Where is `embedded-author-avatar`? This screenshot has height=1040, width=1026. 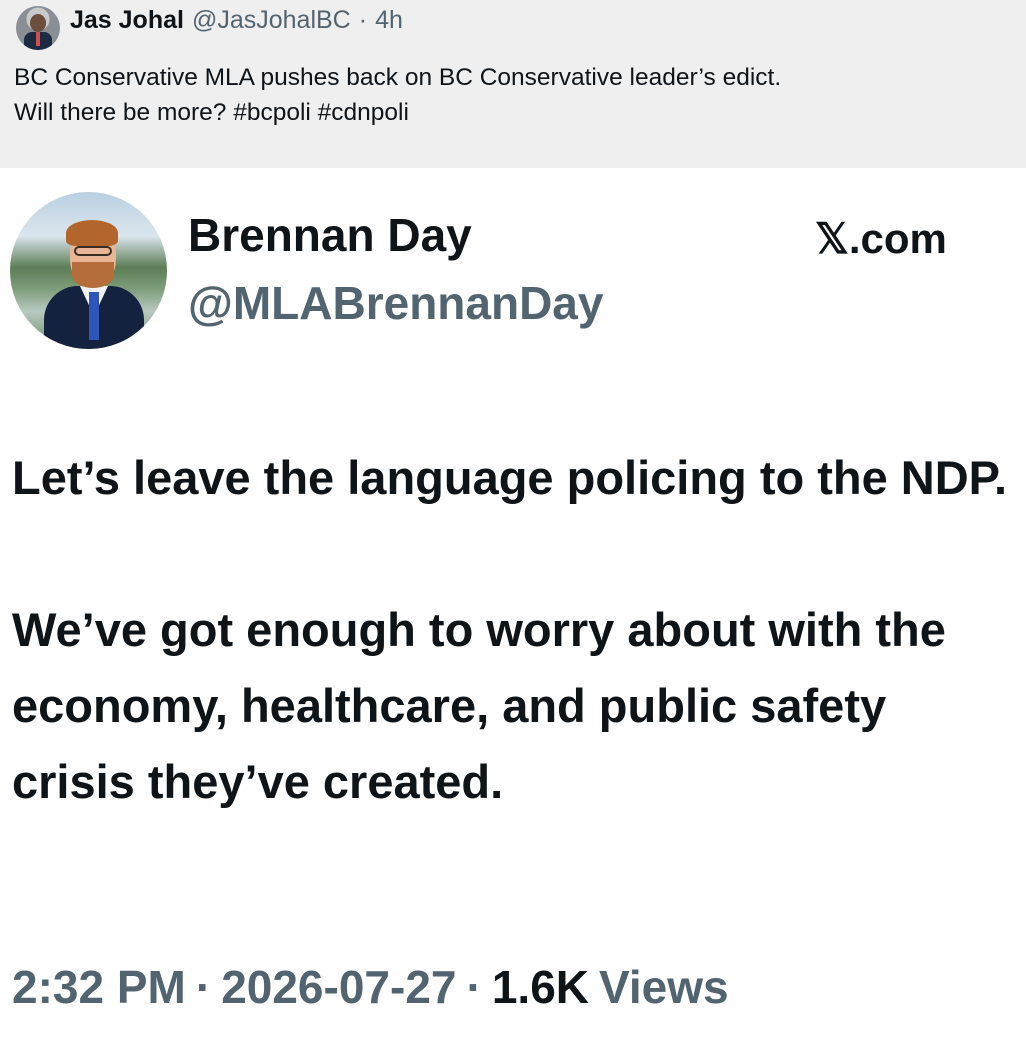 embedded-author-avatar is located at coordinates (88, 270).